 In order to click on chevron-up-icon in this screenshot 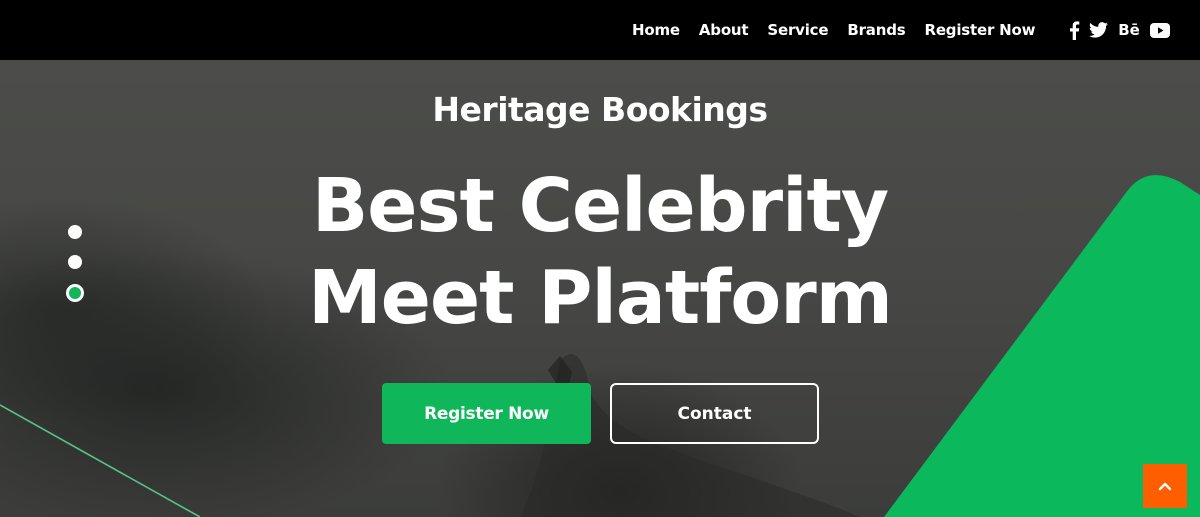, I will do `click(1165, 486)`.